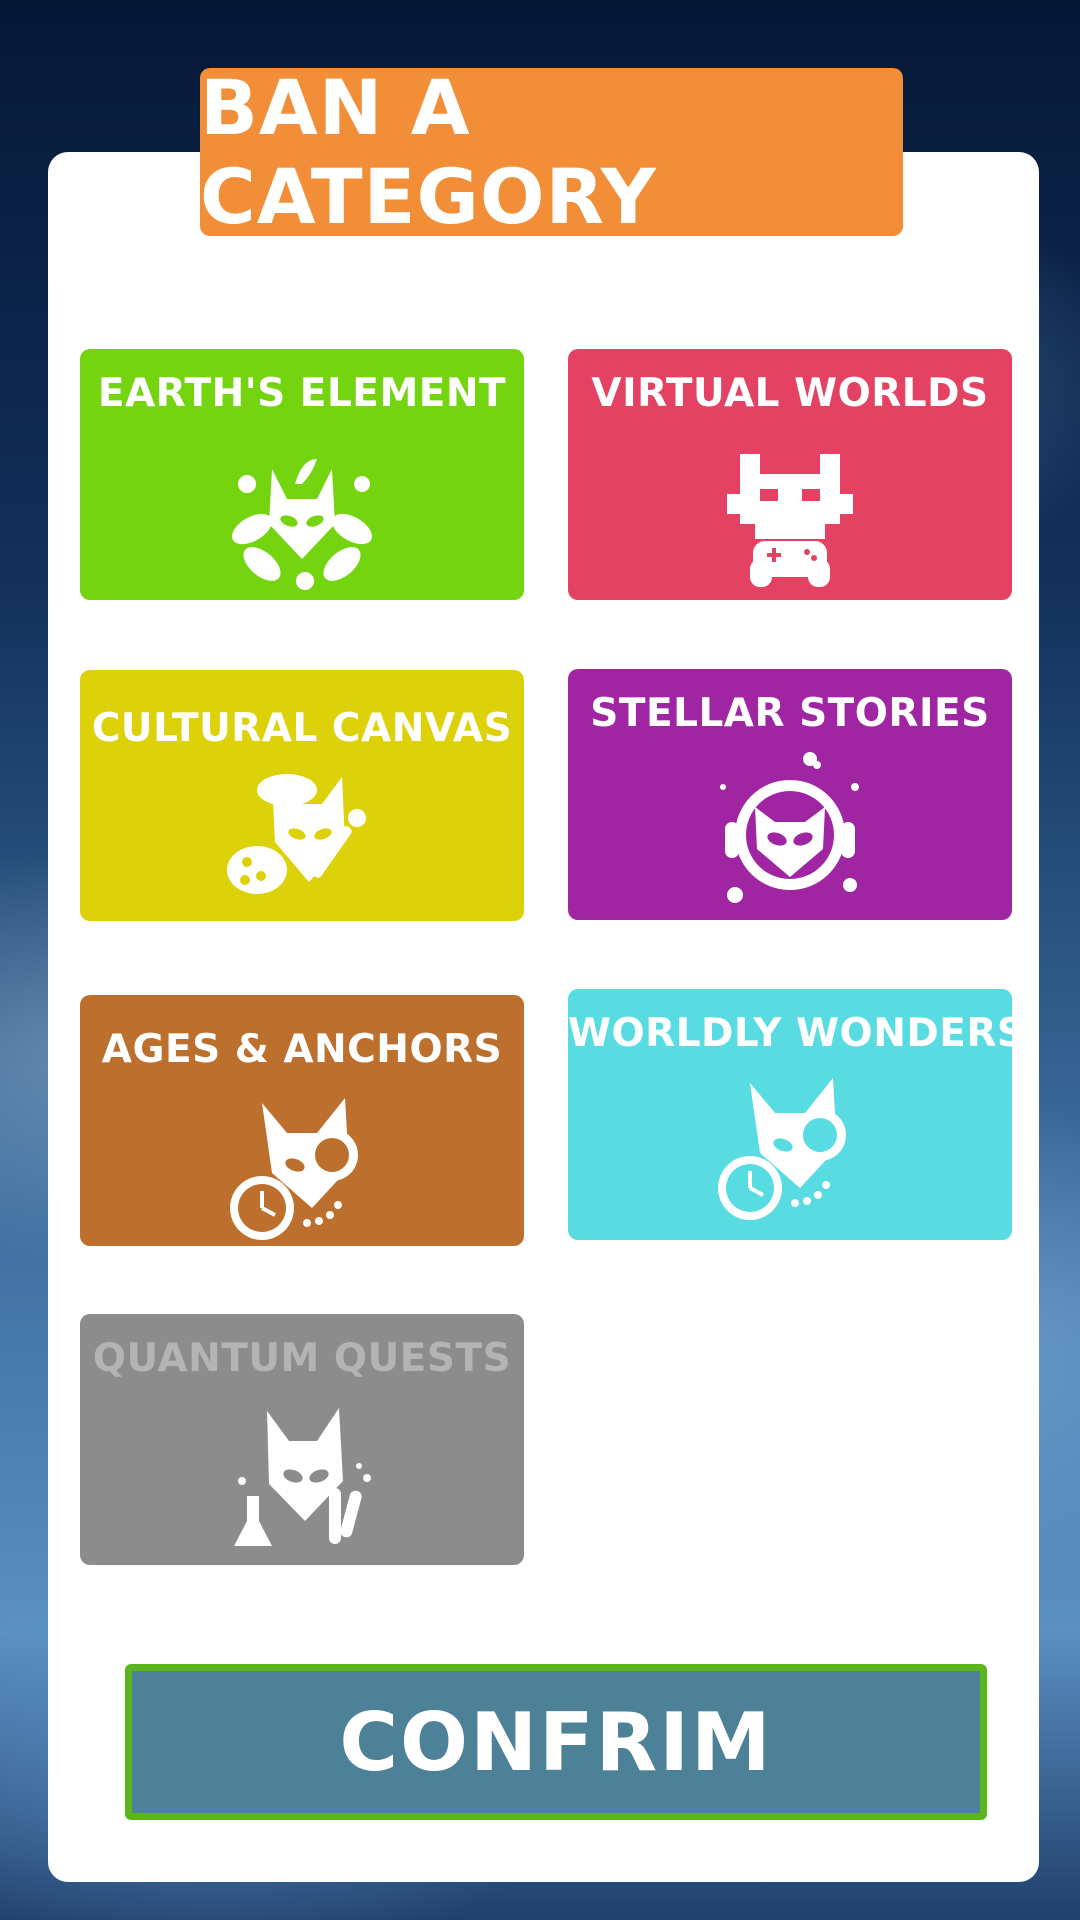 This screenshot has width=1080, height=1920. I want to click on category-label: VIRTUAL WORLDS, so click(790, 393).